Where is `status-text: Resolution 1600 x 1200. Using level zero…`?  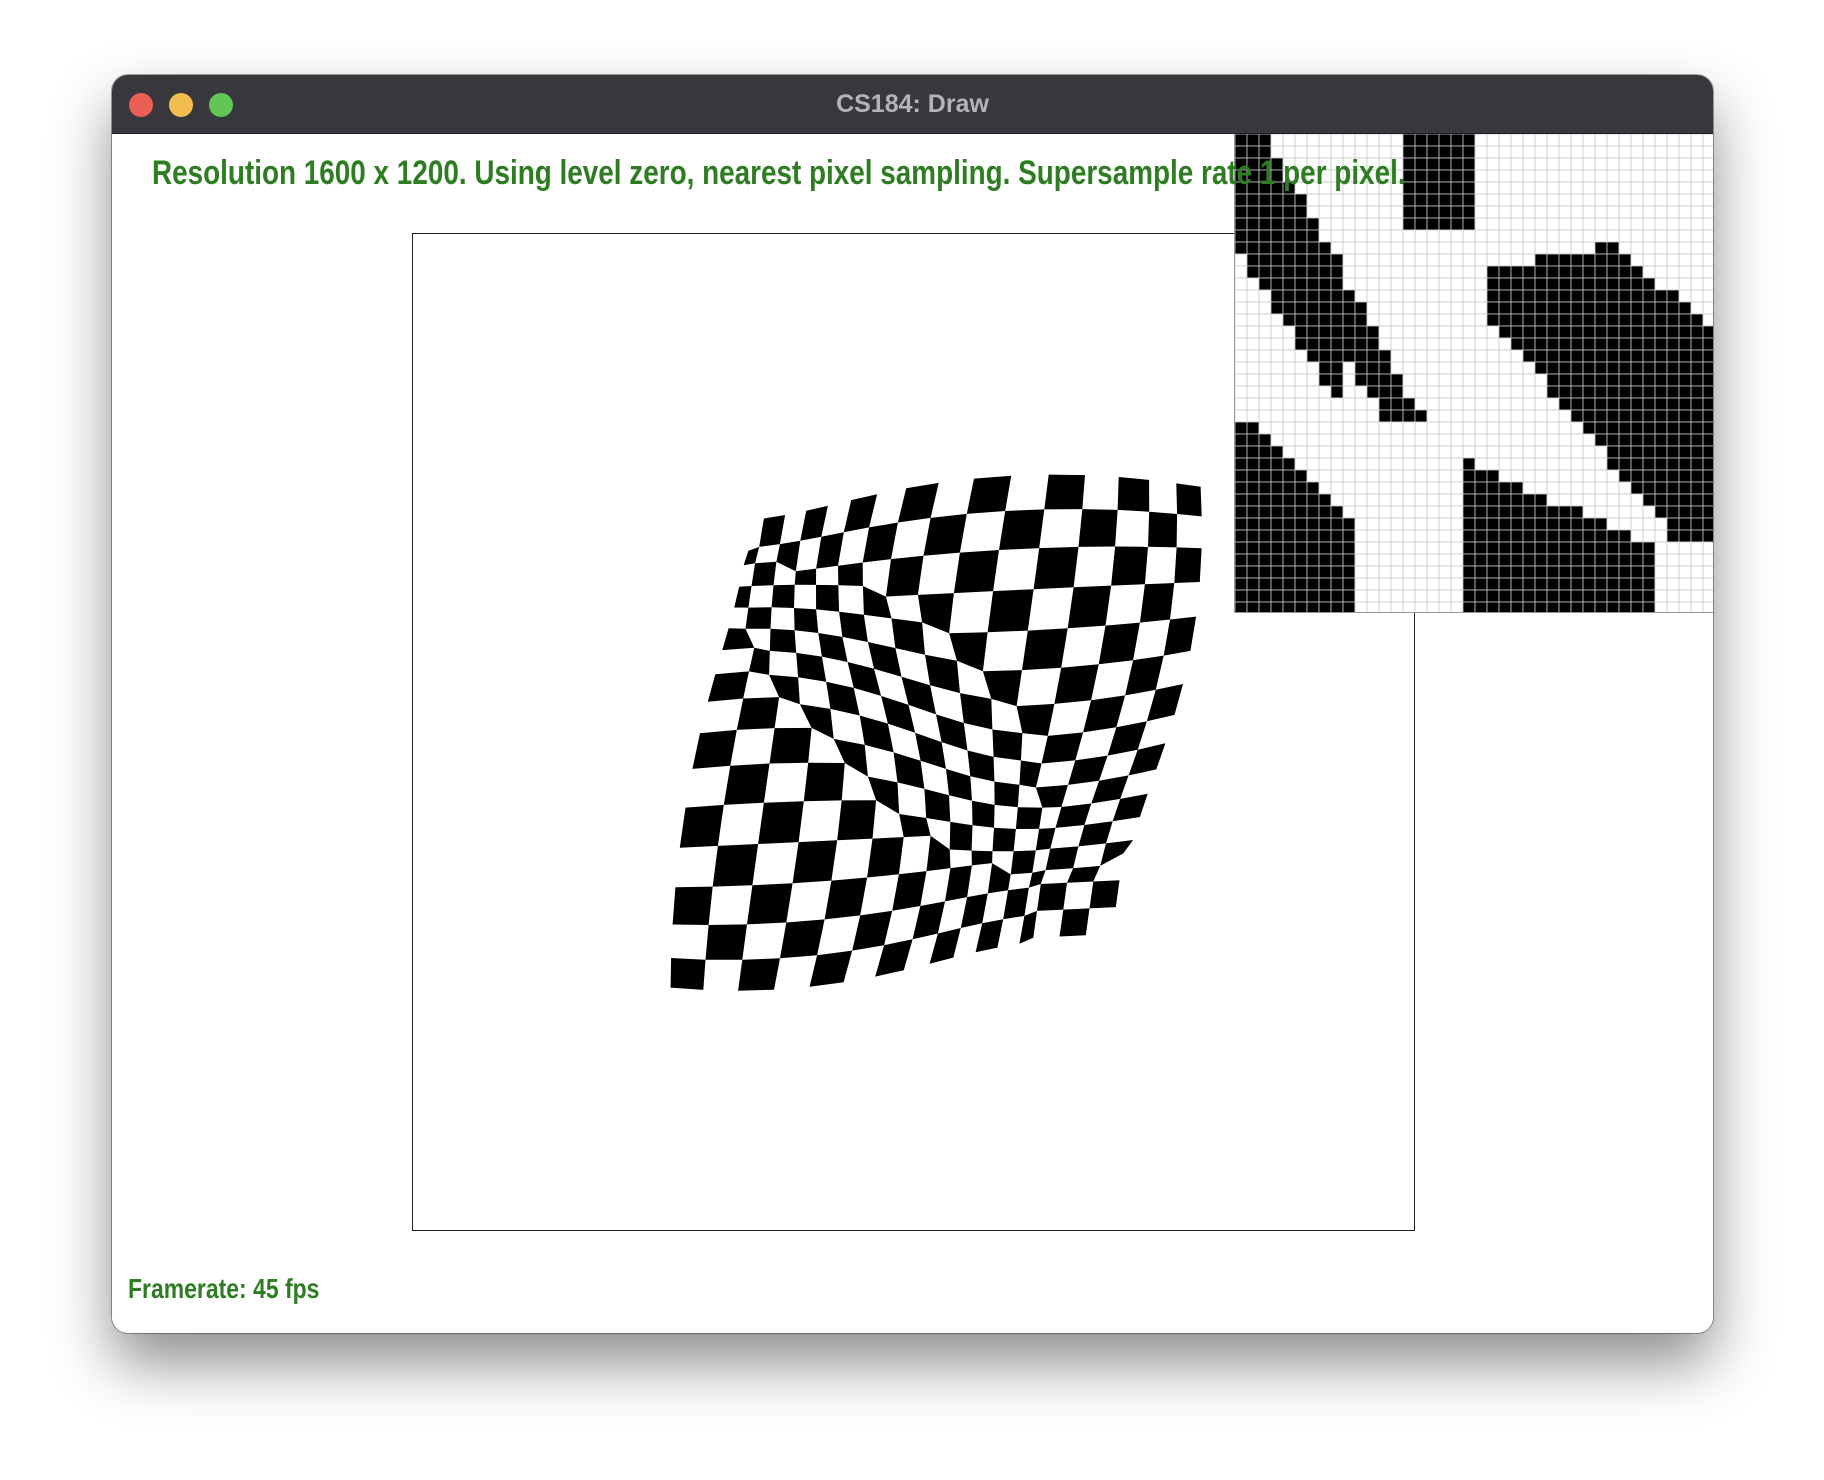 status-text: Resolution 1600 x 1200. Using level zero… is located at coordinates (779, 173).